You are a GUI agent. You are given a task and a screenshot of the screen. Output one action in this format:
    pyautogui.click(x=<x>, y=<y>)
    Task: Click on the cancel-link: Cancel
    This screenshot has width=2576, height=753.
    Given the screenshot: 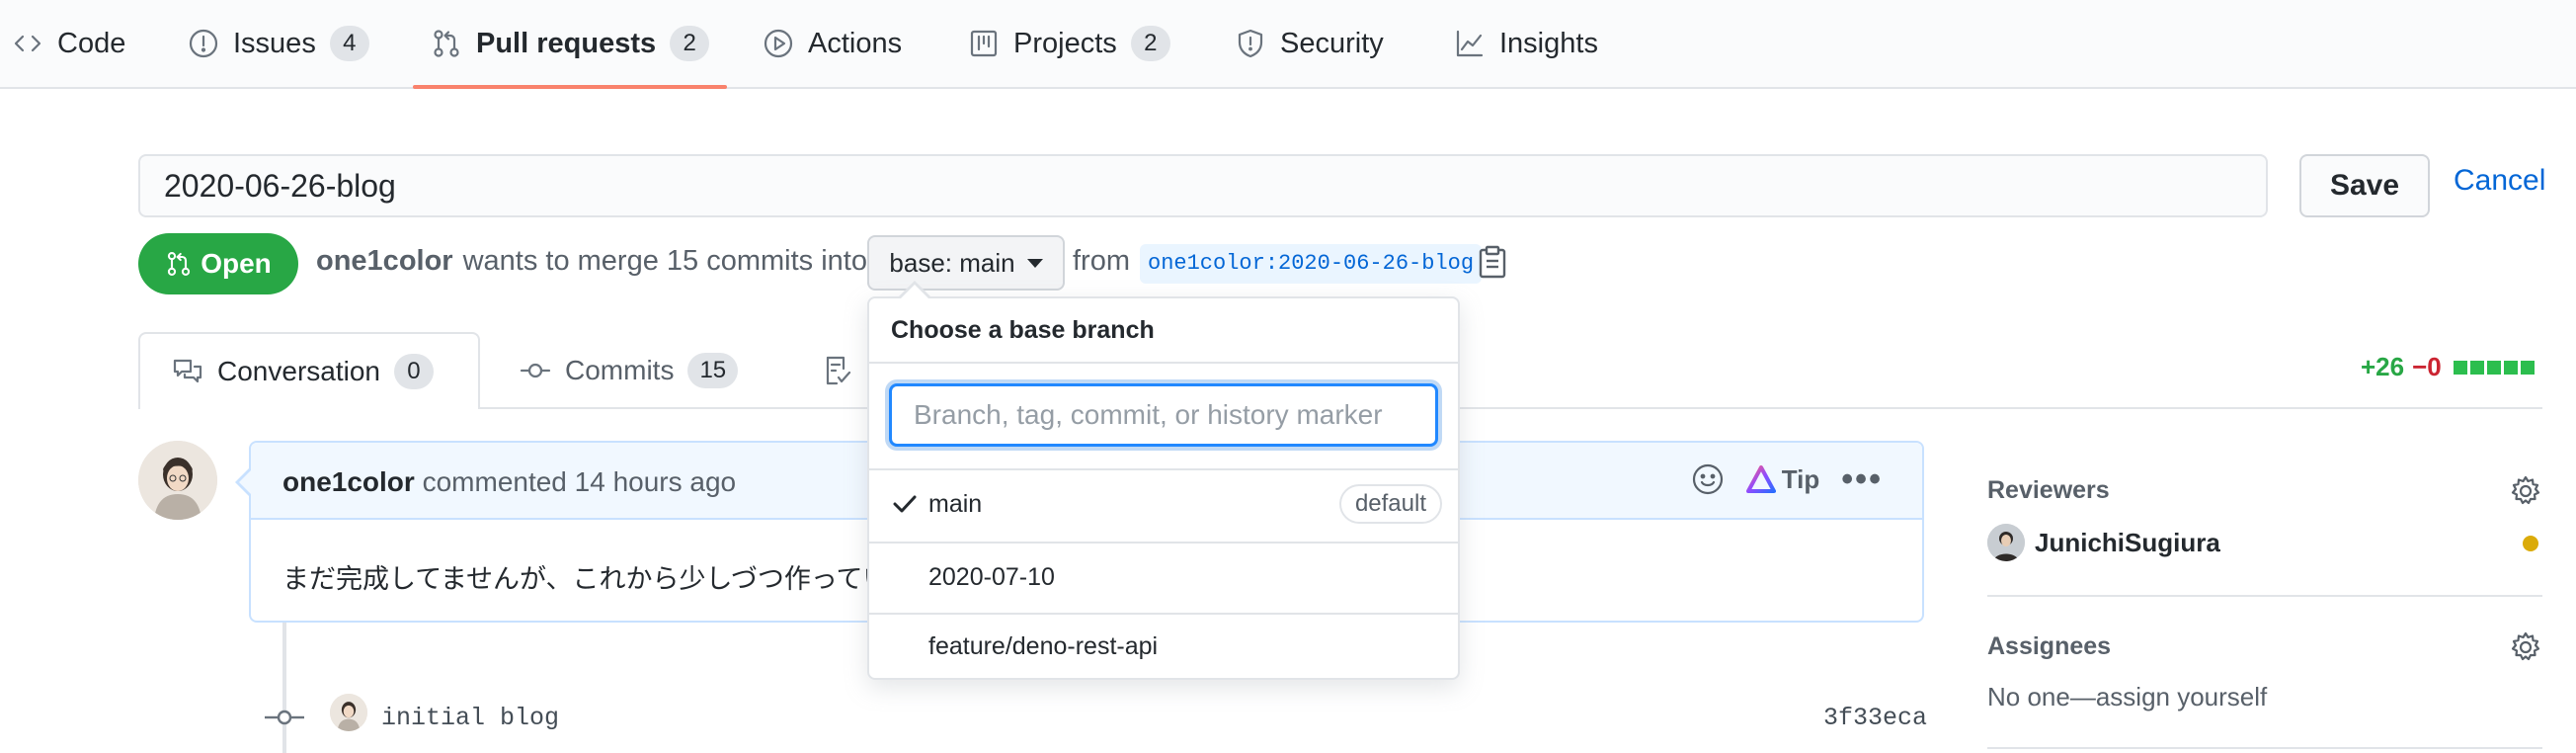 What is the action you would take?
    pyautogui.click(x=2499, y=181)
    